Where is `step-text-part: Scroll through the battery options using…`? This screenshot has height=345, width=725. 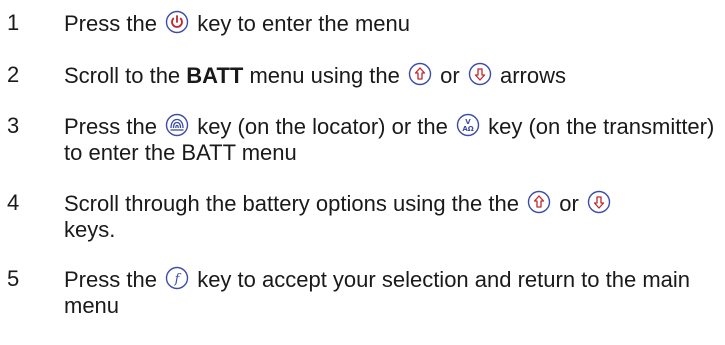 step-text-part: Scroll through the battery options using… is located at coordinates (291, 203).